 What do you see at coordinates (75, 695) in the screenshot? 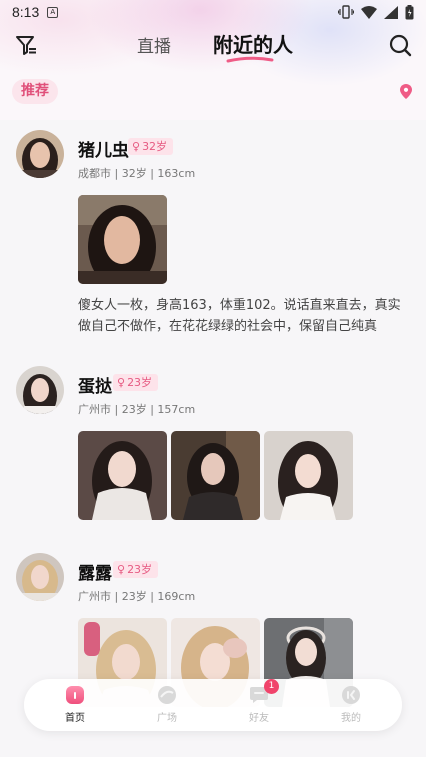
I see `home-icon` at bounding box center [75, 695].